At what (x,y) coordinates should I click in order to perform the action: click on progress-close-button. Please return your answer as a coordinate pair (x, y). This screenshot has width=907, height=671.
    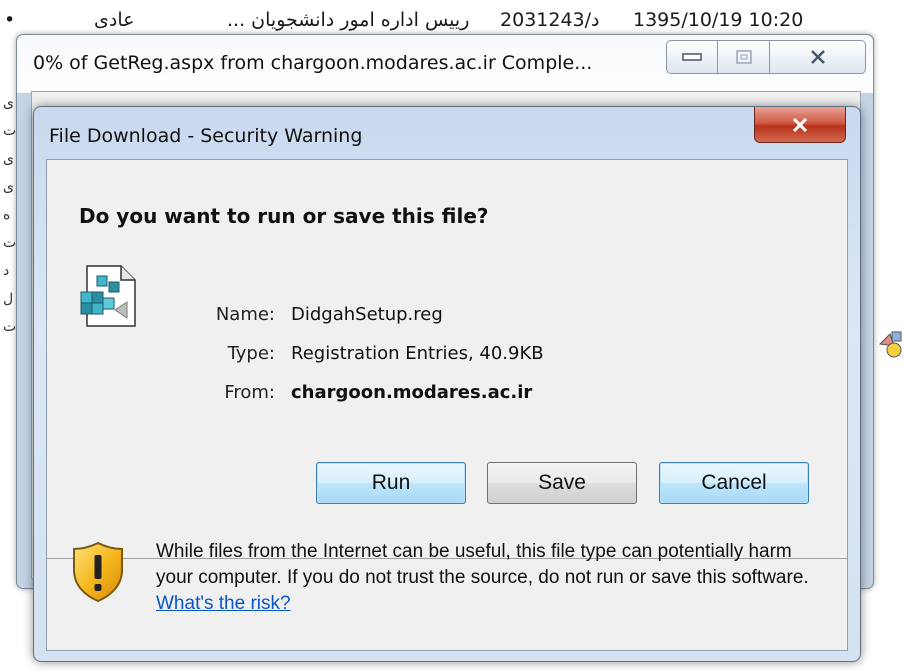
    Looking at the image, I should click on (818, 57).